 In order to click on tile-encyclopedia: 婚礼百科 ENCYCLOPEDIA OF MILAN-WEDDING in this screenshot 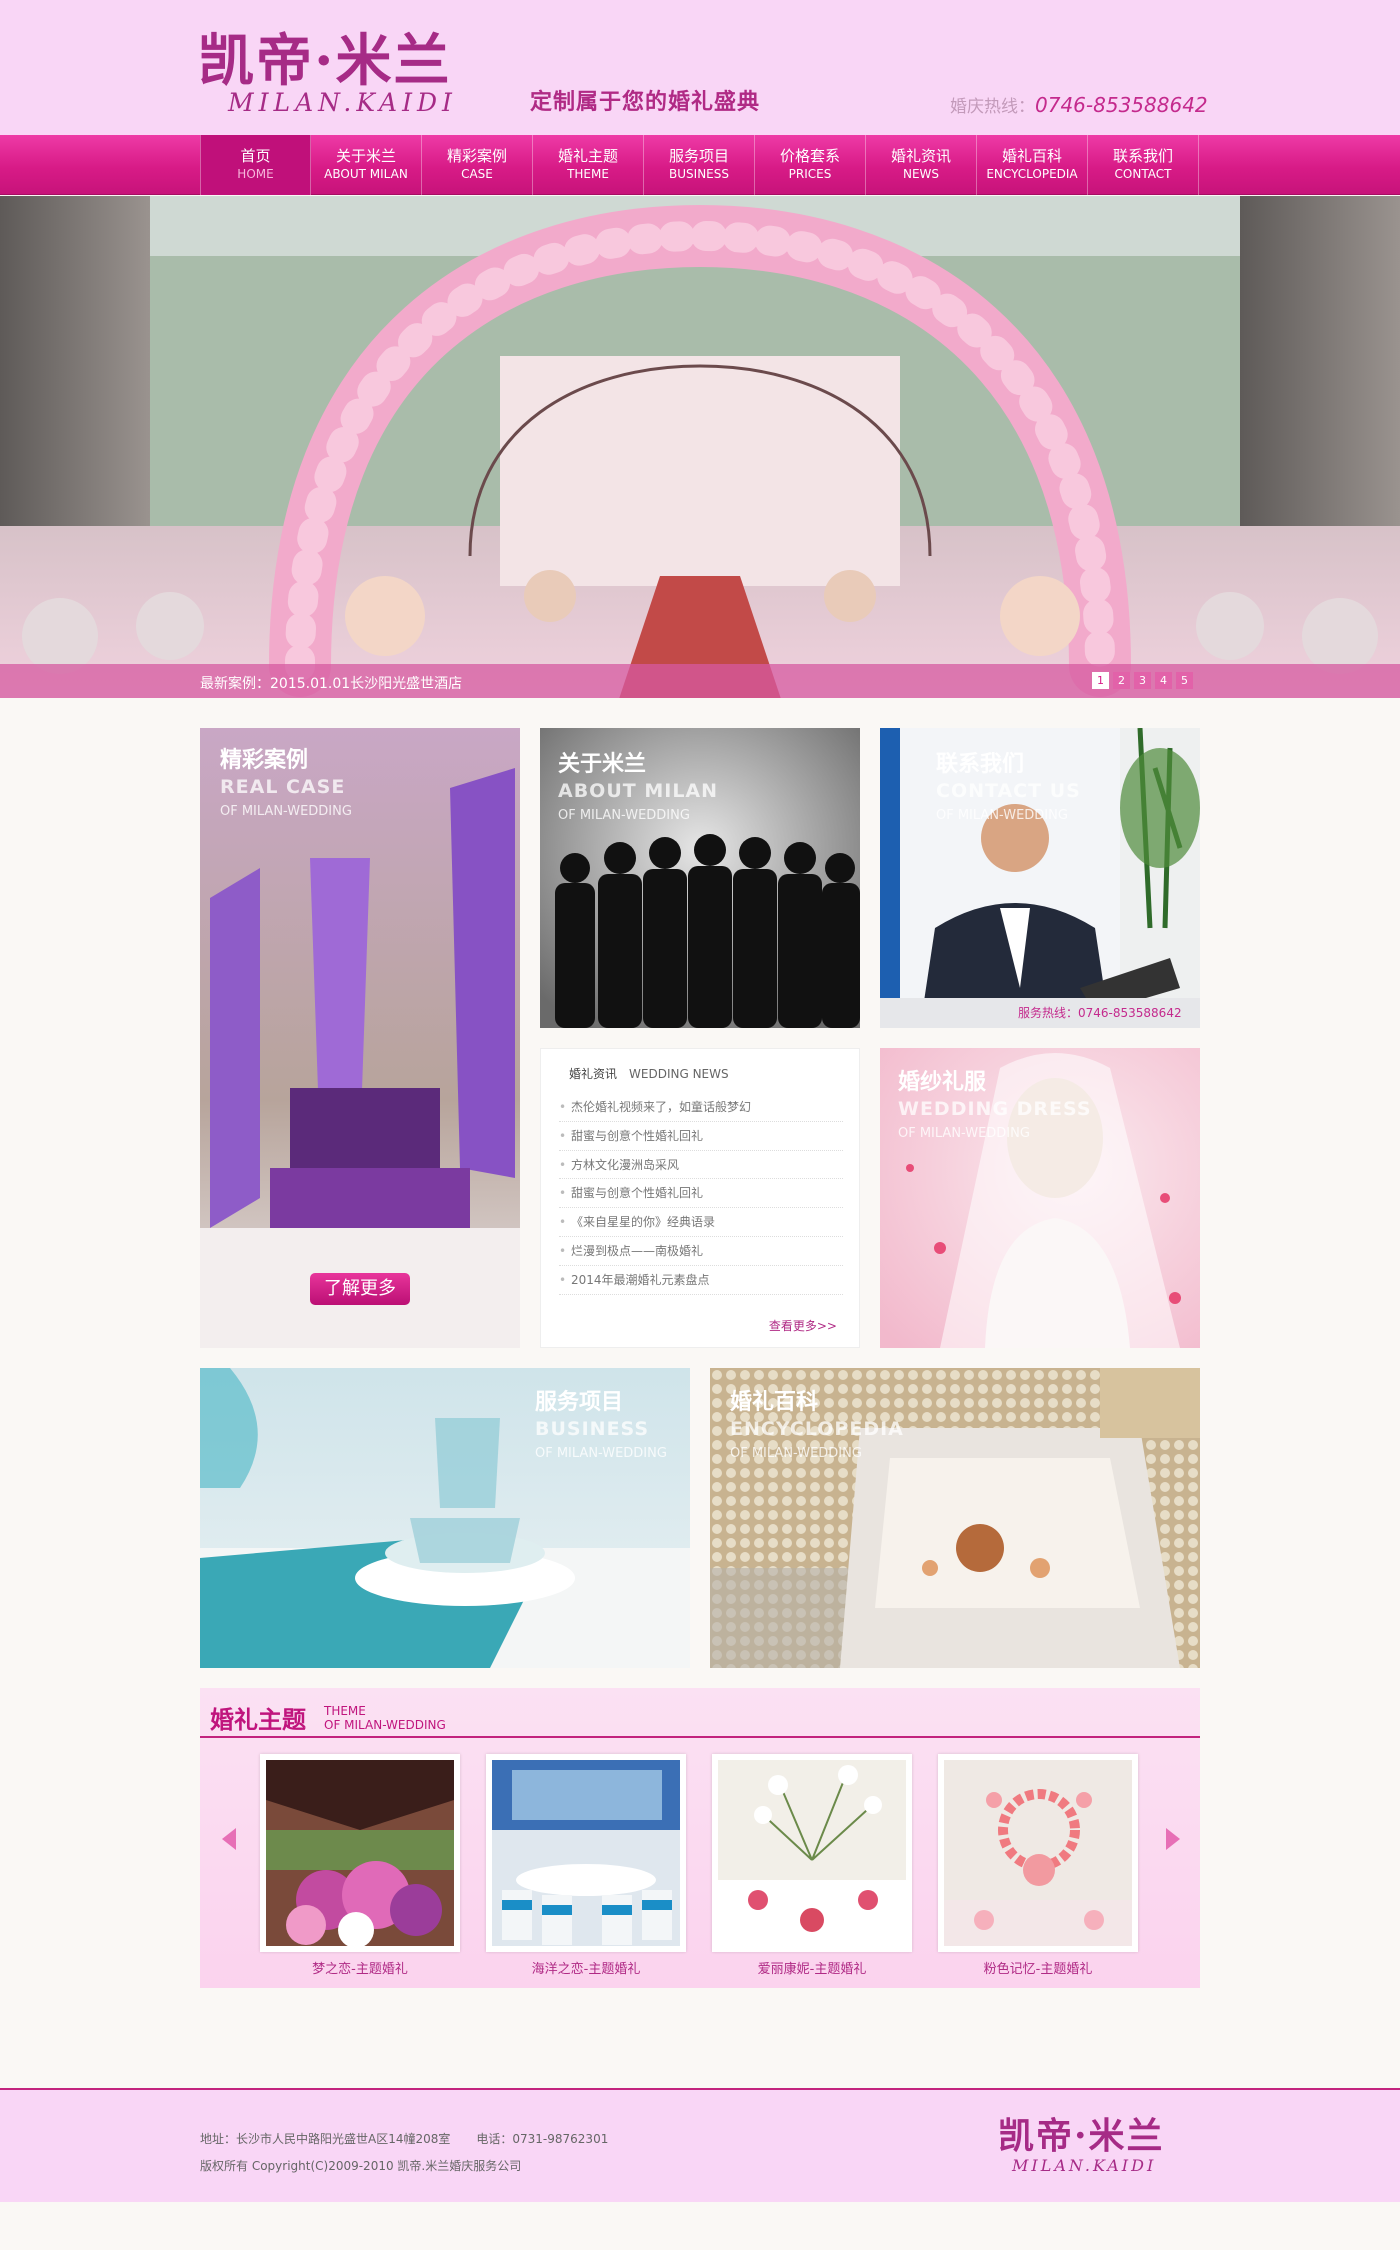, I will do `click(955, 1518)`.